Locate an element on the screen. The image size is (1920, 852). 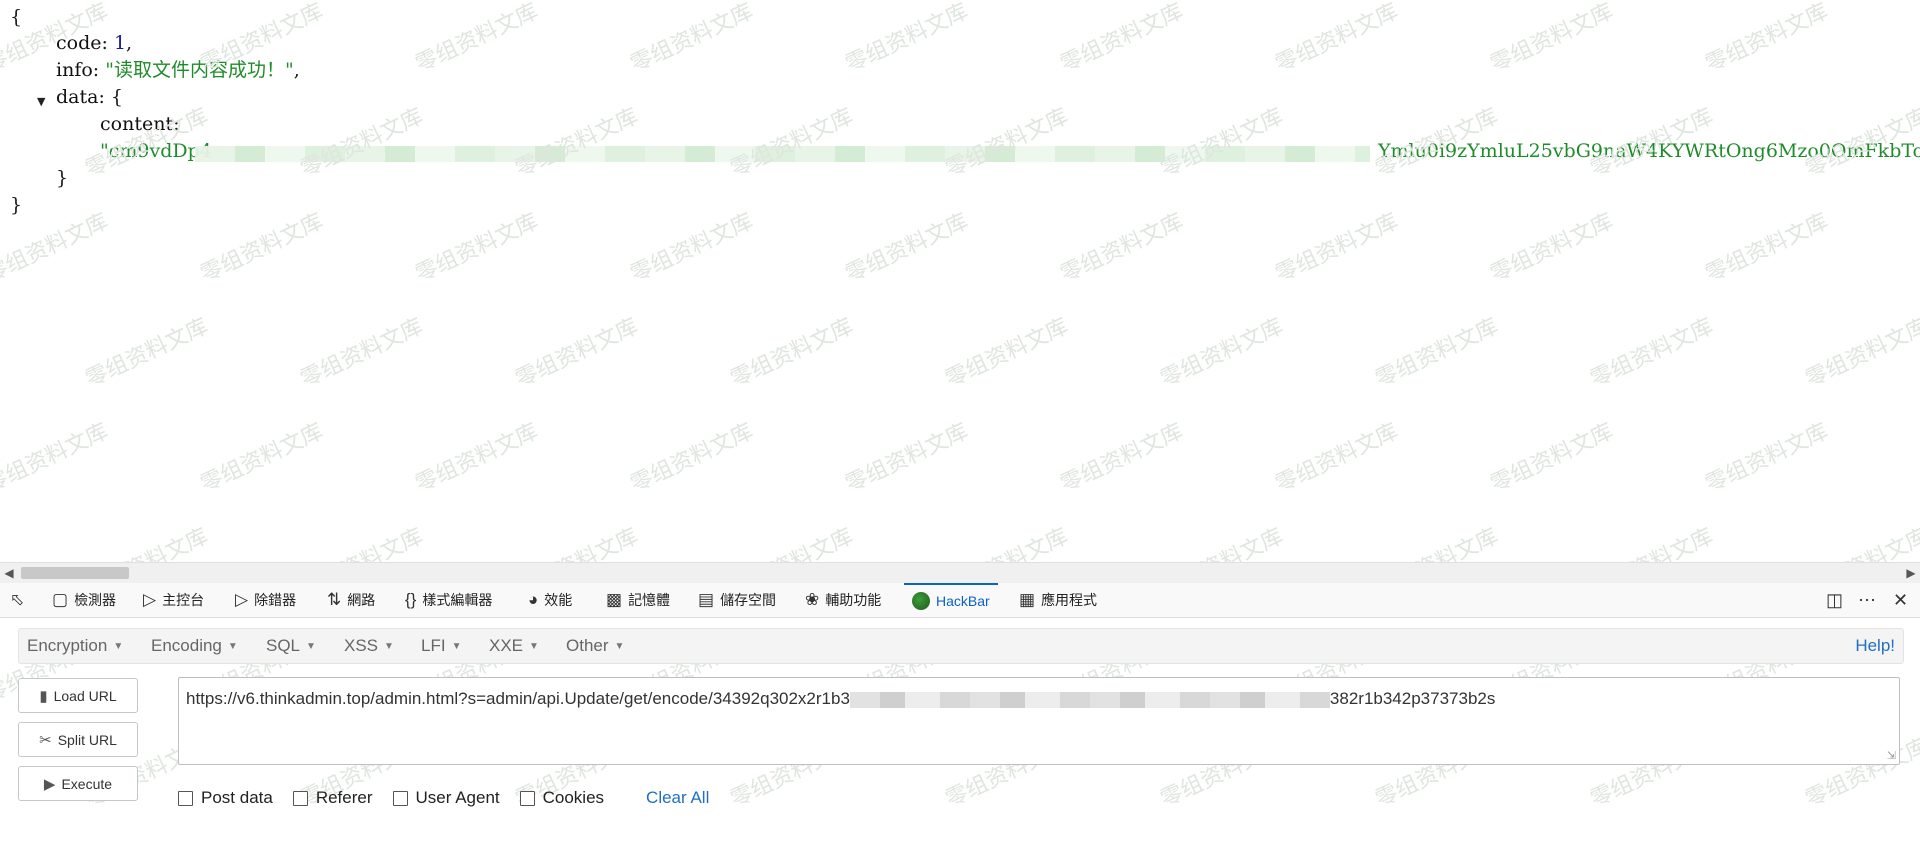
tab-network: ⇅ 網路 is located at coordinates (351, 600).